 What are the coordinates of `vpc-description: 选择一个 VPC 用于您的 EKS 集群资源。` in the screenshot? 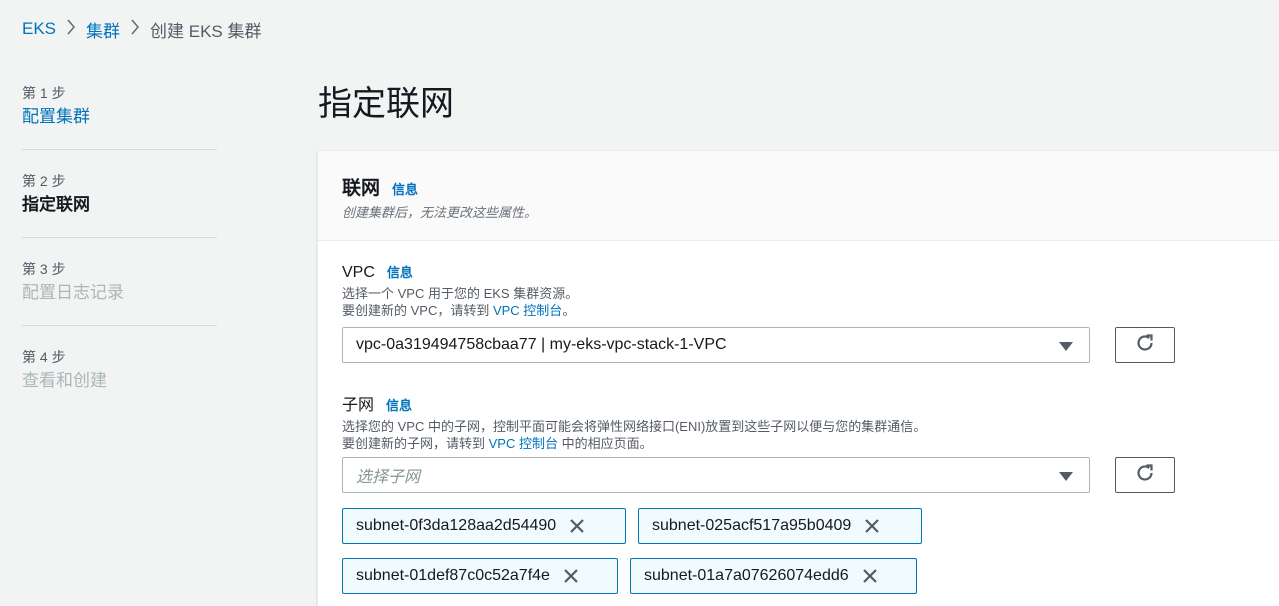 It's located at (460, 293).